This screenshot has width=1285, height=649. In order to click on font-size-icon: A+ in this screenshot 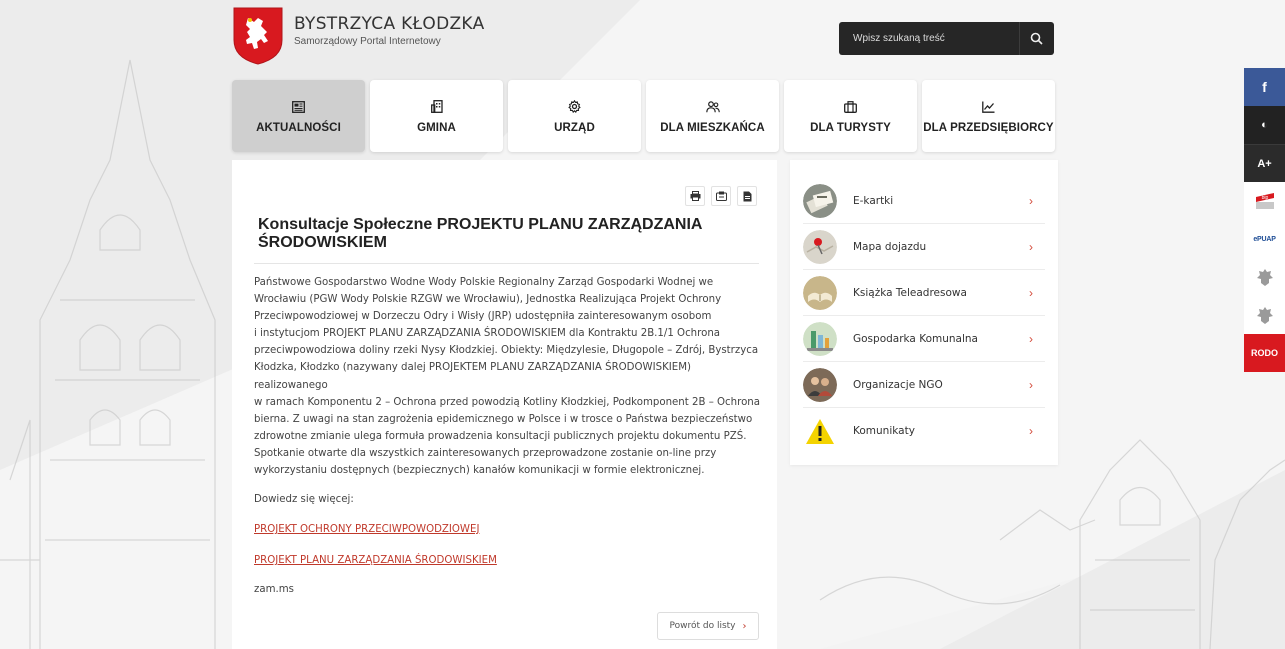, I will do `click(1264, 163)`.